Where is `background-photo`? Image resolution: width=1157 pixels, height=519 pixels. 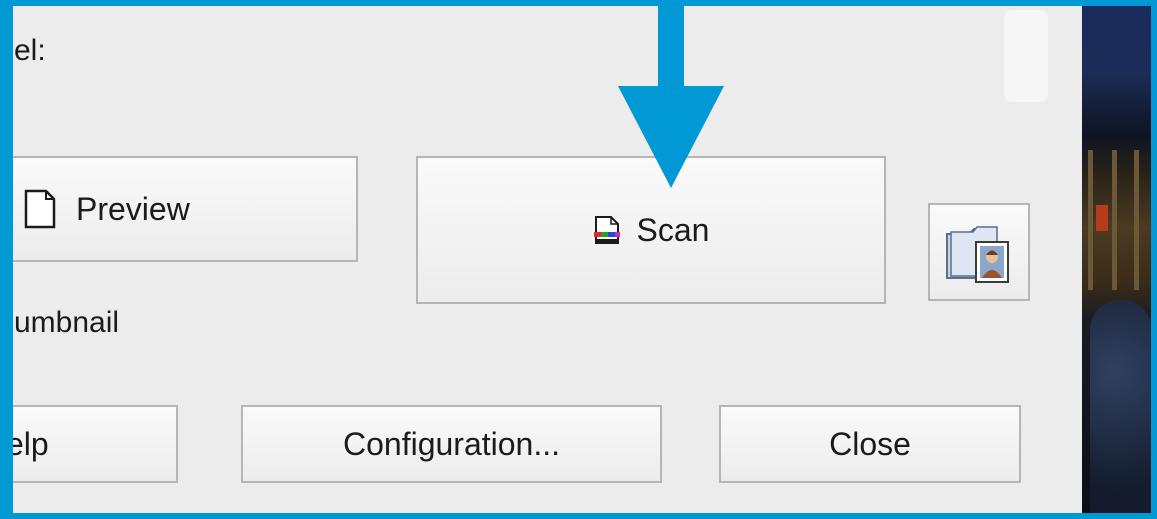 background-photo is located at coordinates (1119, 259).